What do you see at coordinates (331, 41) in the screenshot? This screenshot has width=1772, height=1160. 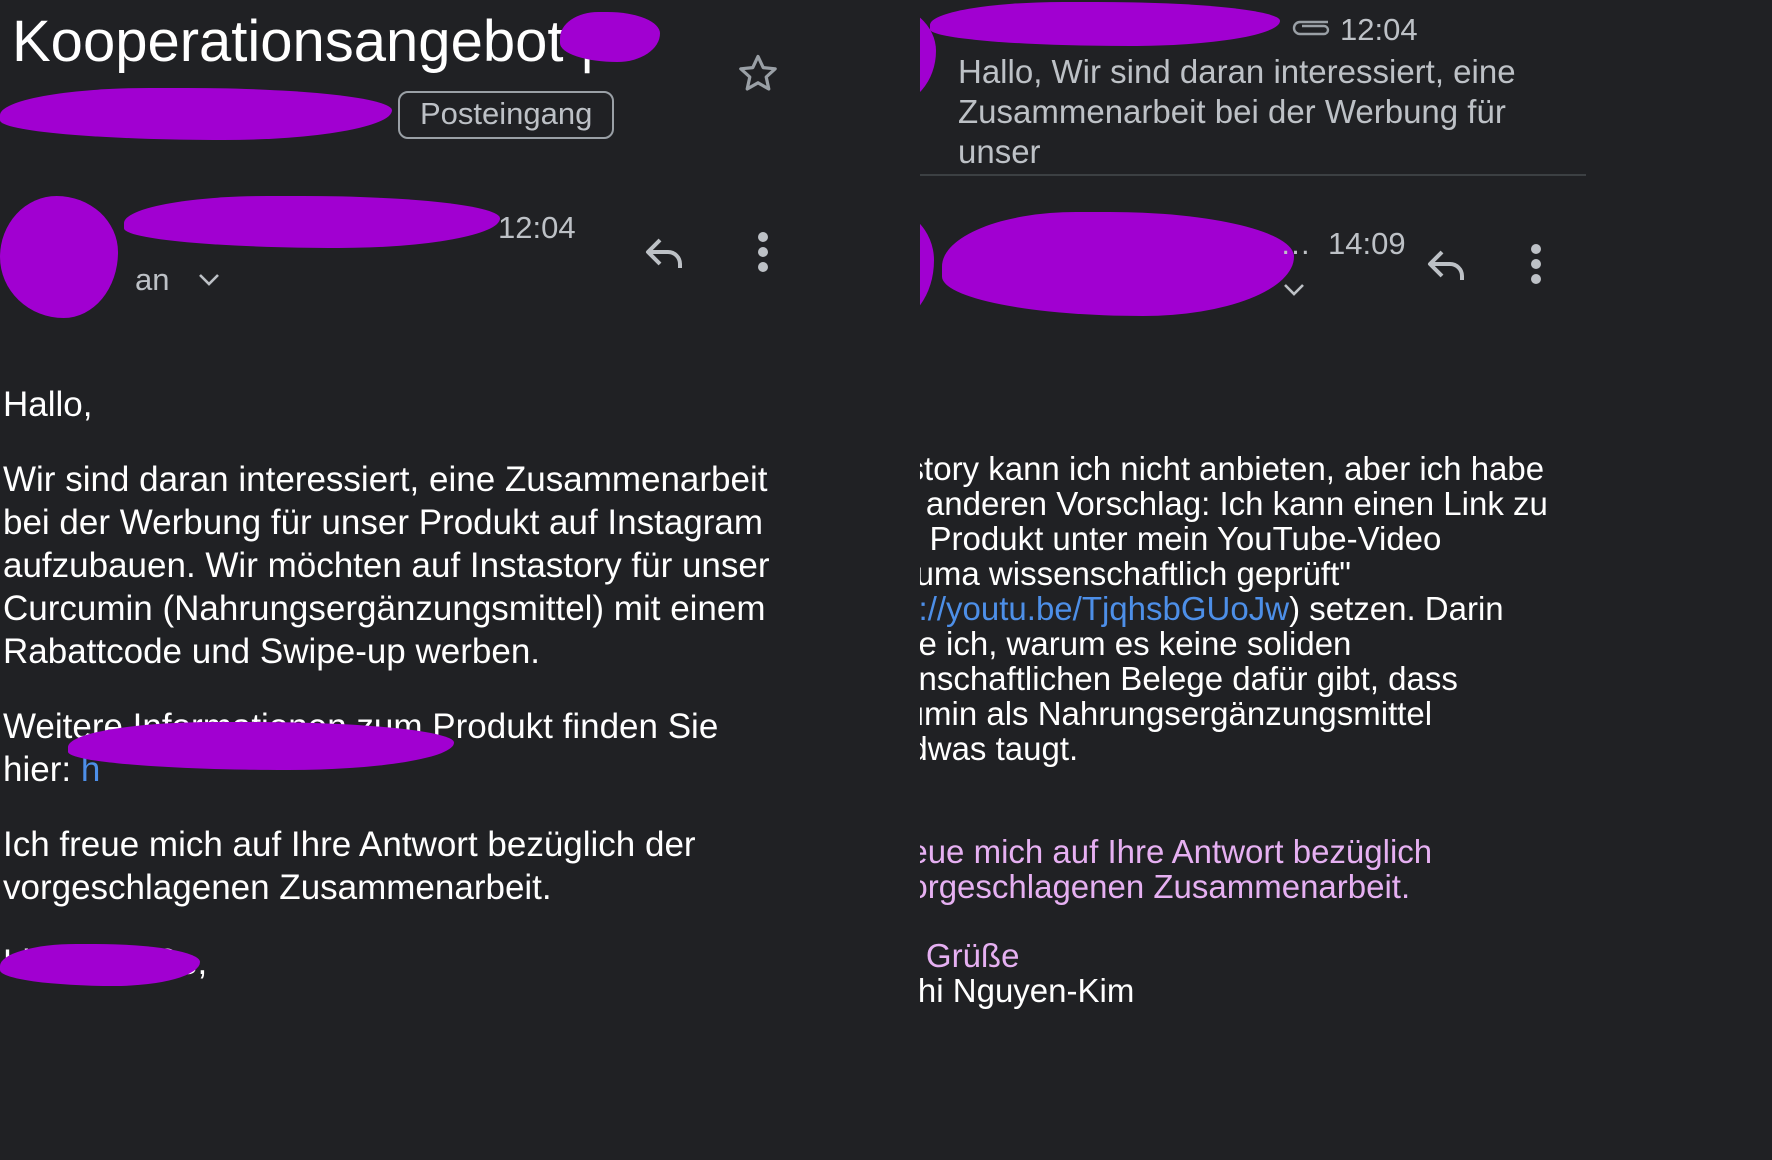 I see `email-subject: Kooperationsangebot | P` at bounding box center [331, 41].